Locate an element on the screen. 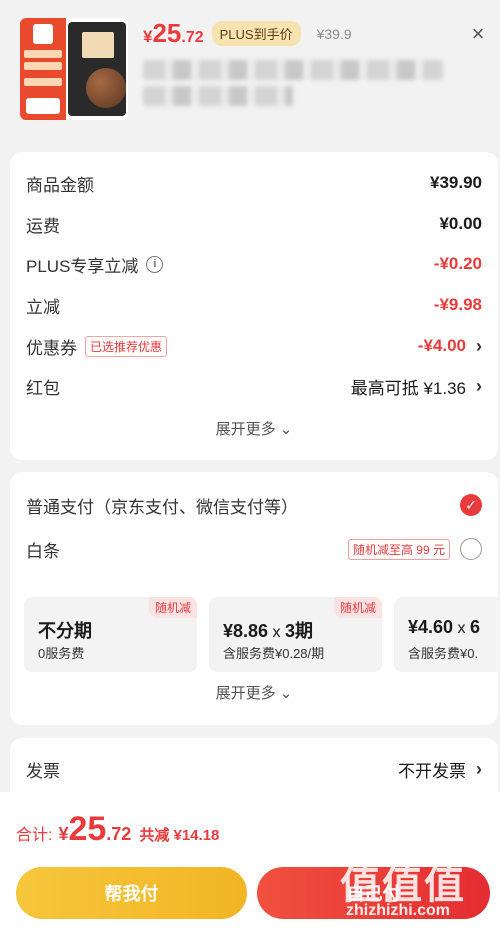  brand-logo-icon is located at coordinates (43, 34).